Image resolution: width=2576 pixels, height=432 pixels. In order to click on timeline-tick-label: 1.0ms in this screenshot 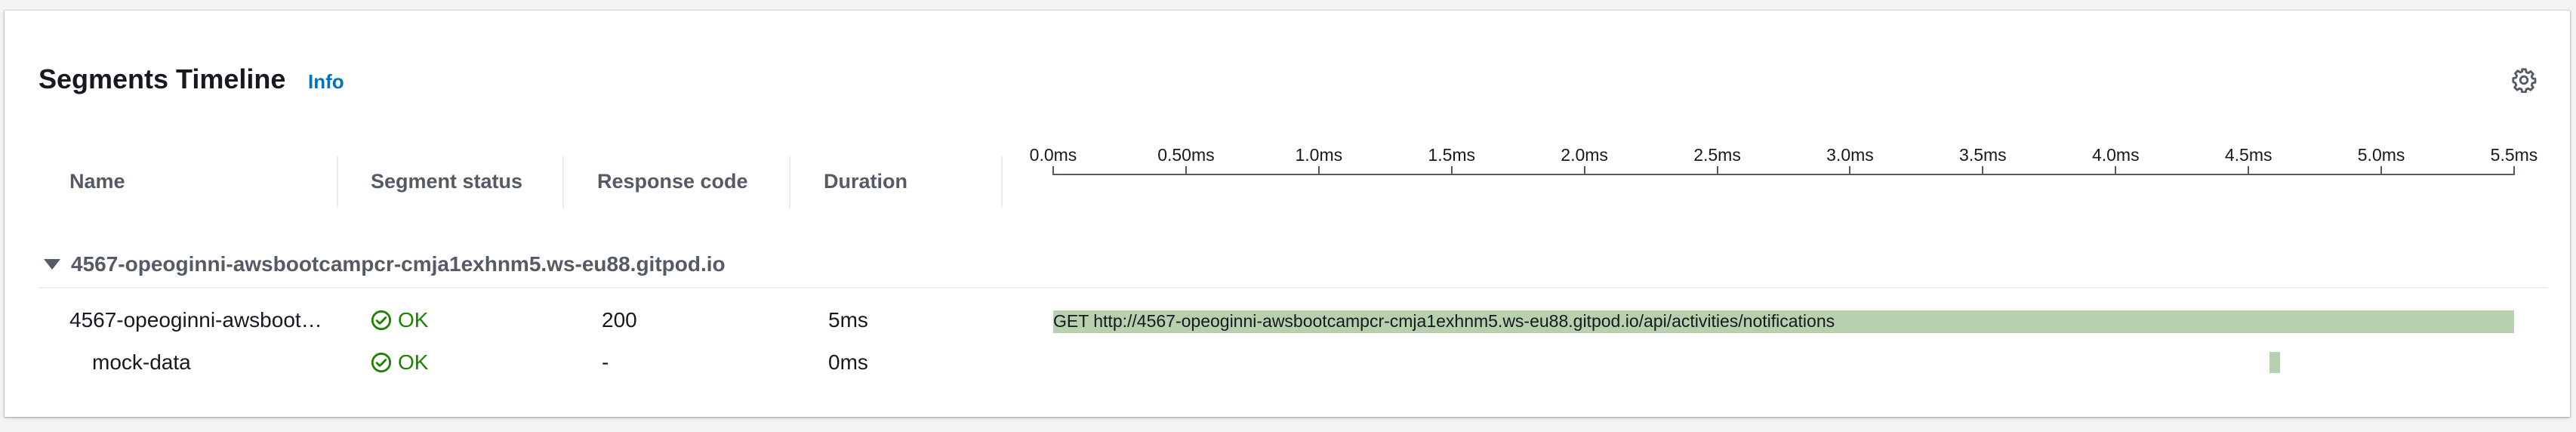, I will do `click(1319, 155)`.